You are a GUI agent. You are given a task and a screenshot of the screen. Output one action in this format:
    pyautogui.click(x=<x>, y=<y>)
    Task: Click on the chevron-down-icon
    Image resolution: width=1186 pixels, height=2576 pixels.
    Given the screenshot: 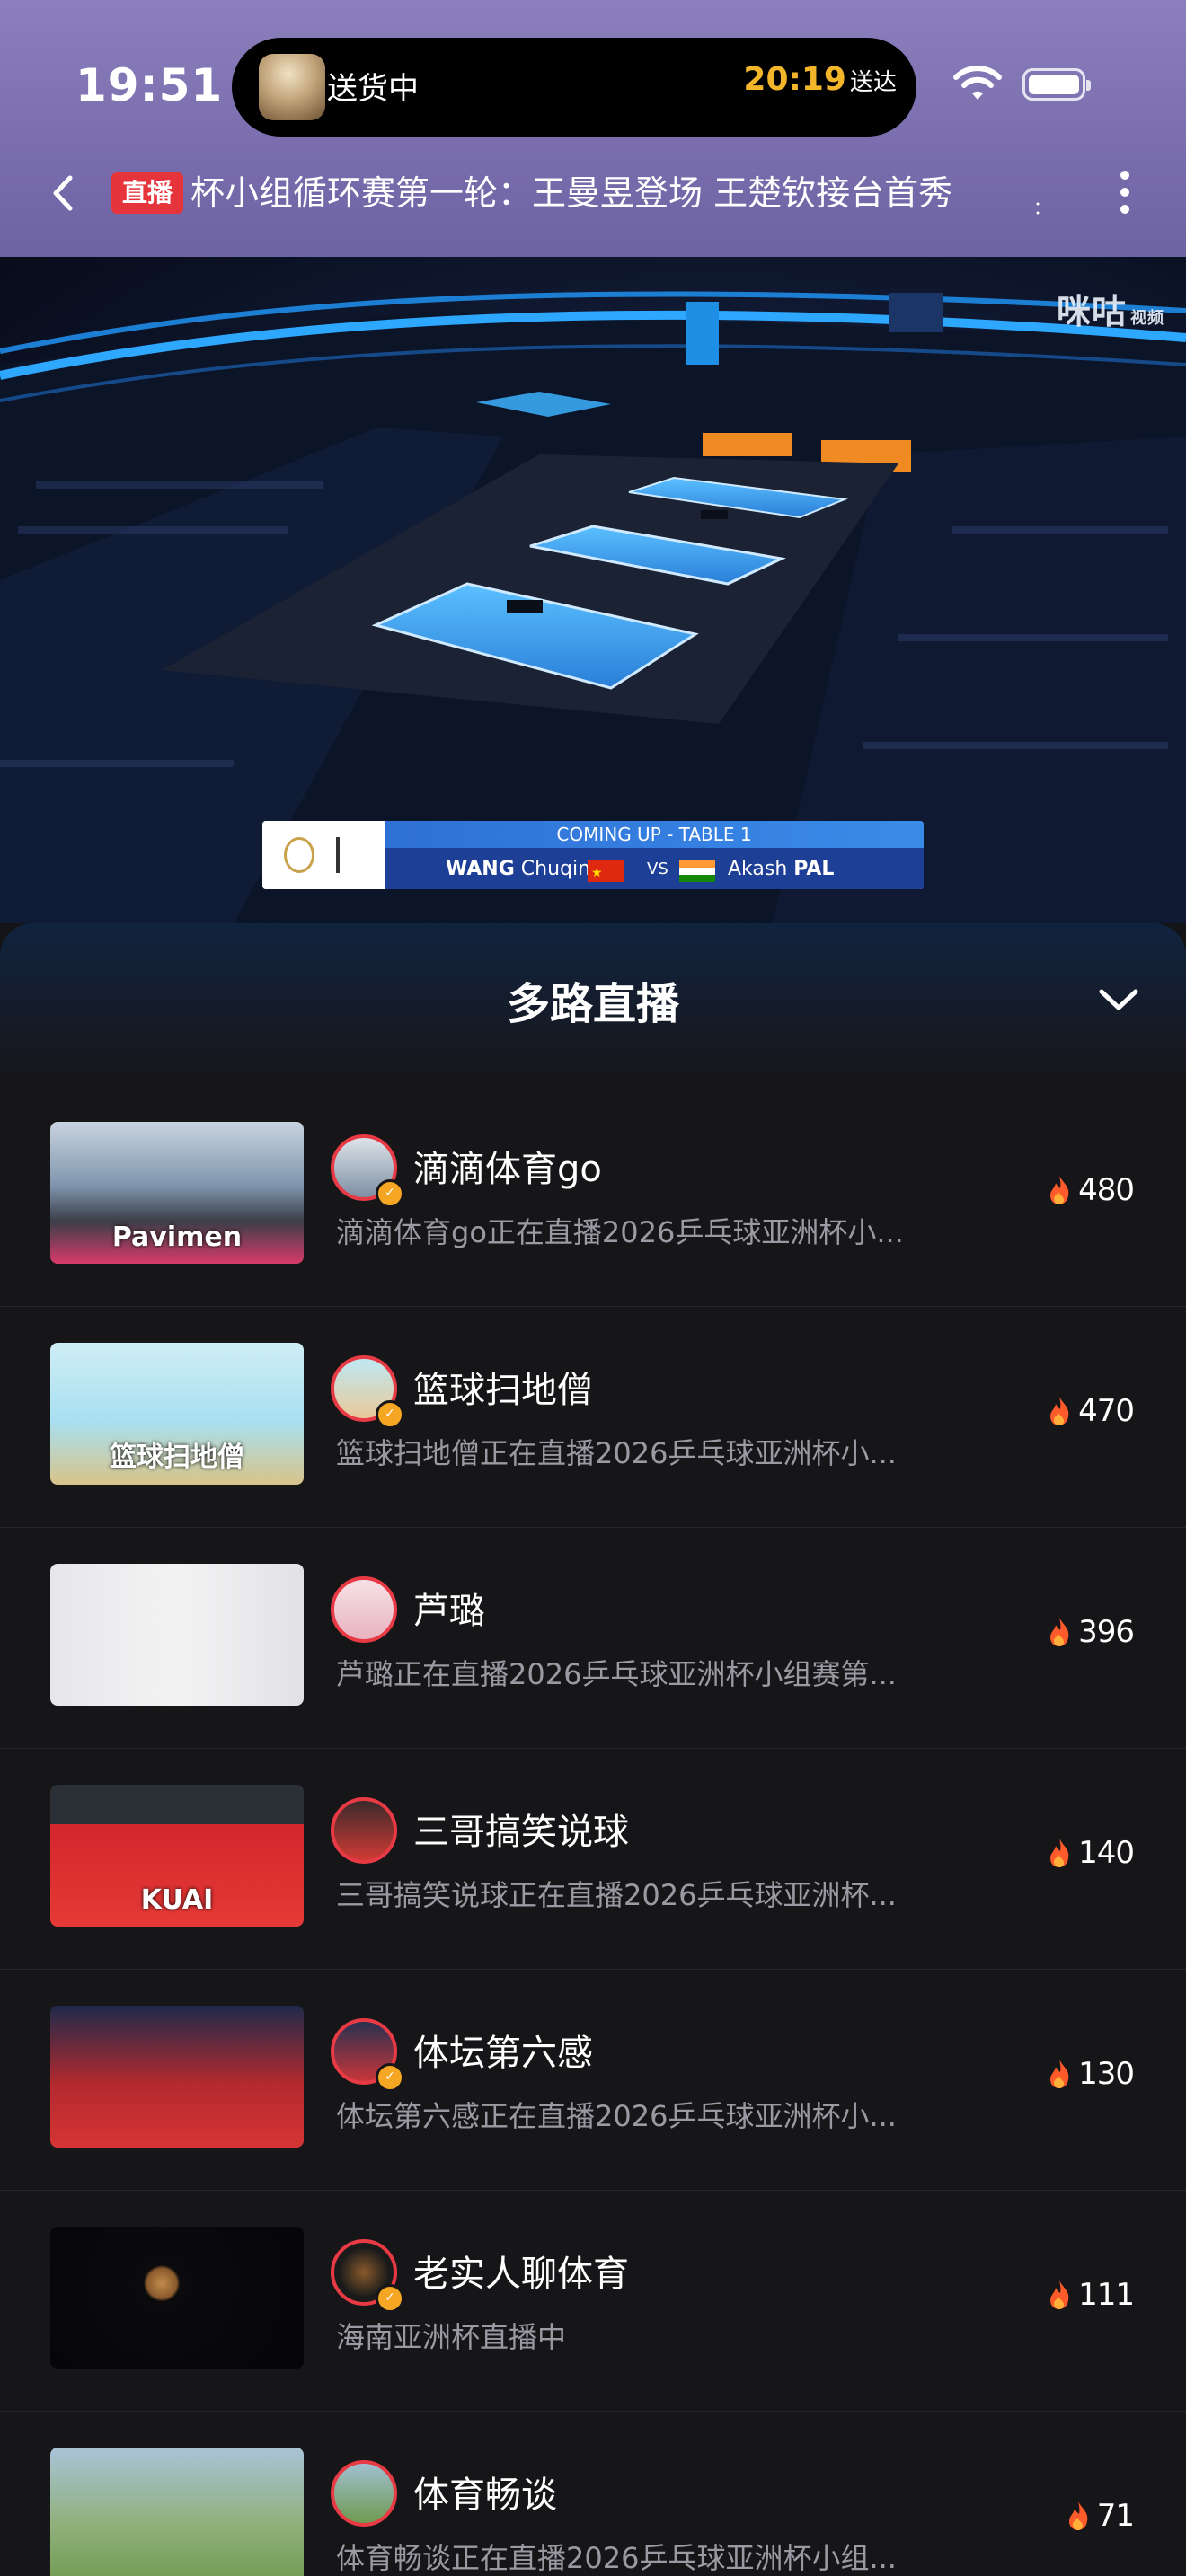 What is the action you would take?
    pyautogui.click(x=1118, y=999)
    